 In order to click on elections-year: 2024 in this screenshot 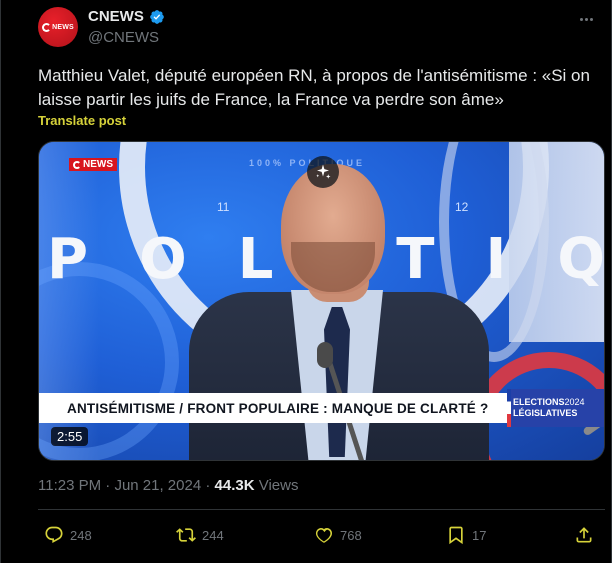, I will do `click(574, 402)`.